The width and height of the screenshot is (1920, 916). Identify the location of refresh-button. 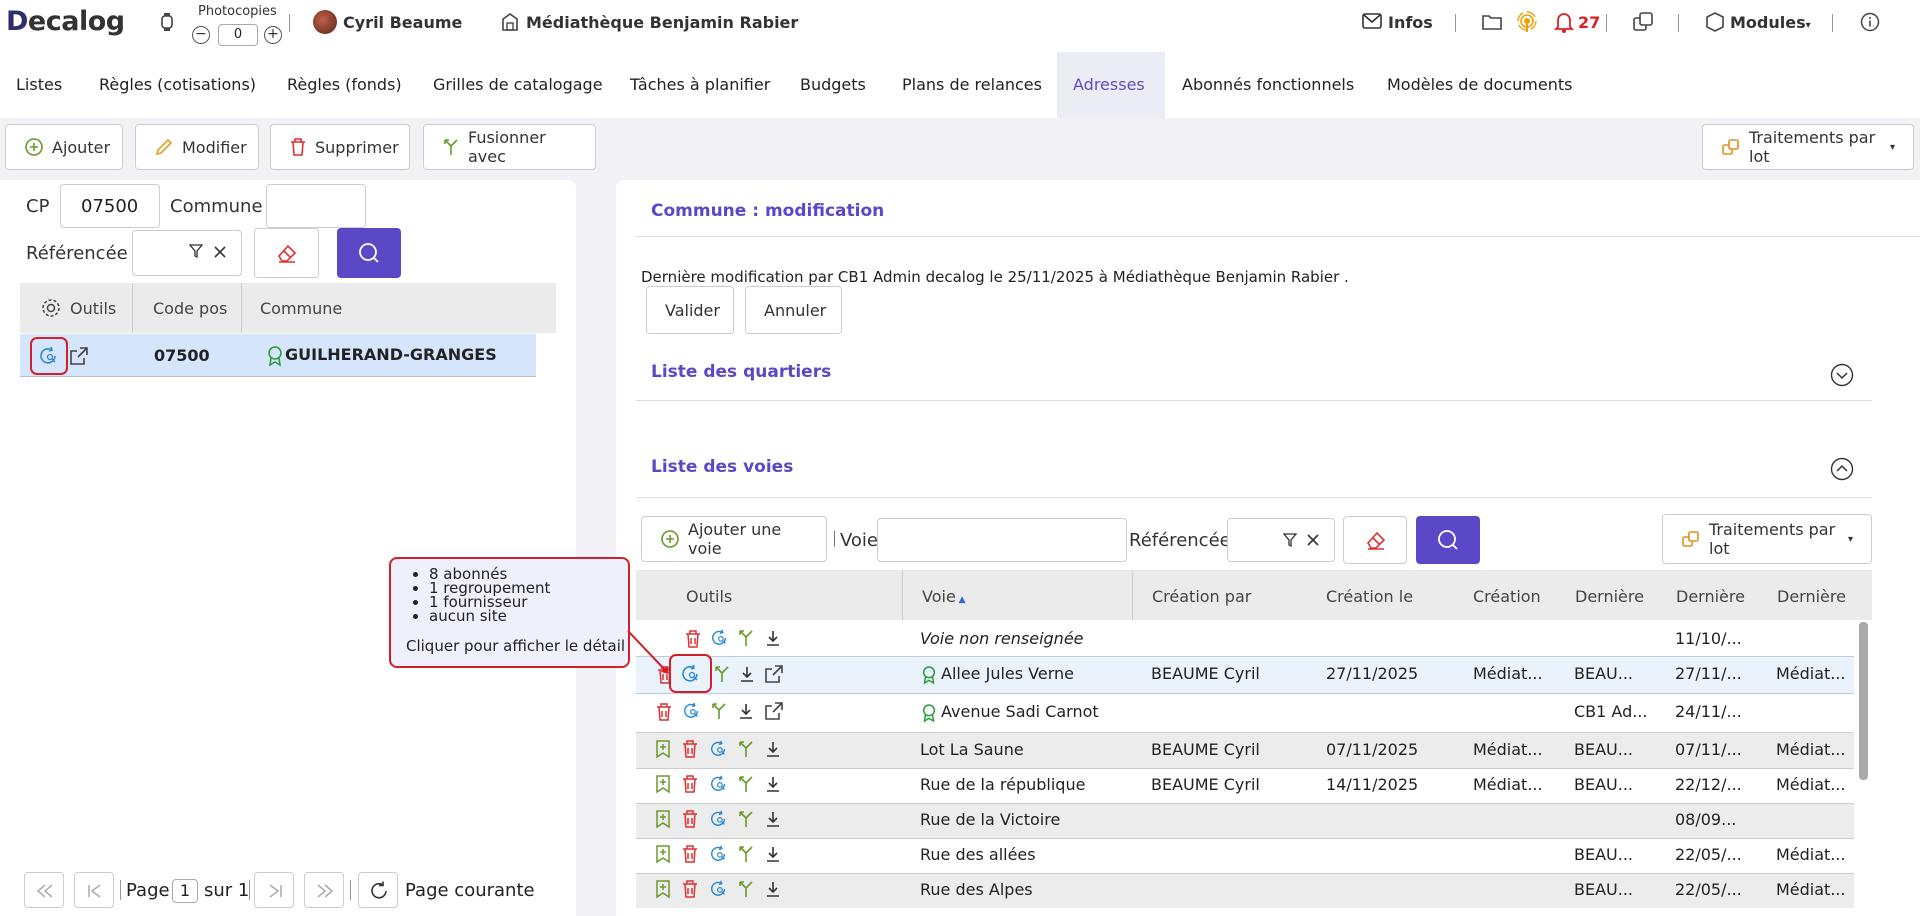
(378, 890).